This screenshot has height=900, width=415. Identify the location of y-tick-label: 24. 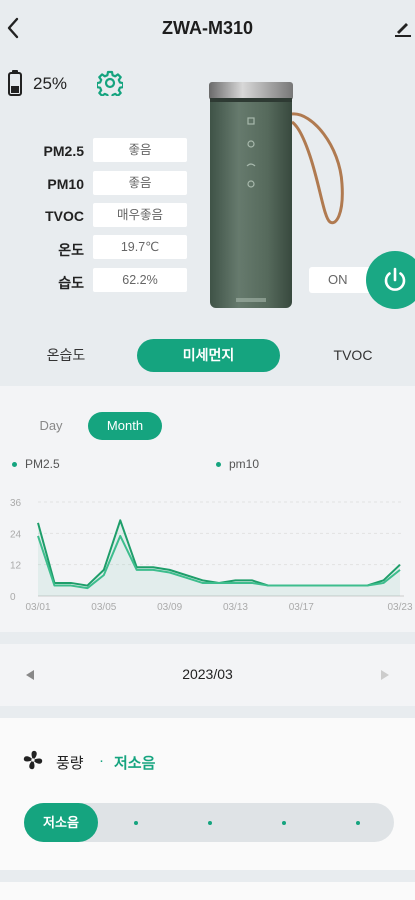
(16, 534).